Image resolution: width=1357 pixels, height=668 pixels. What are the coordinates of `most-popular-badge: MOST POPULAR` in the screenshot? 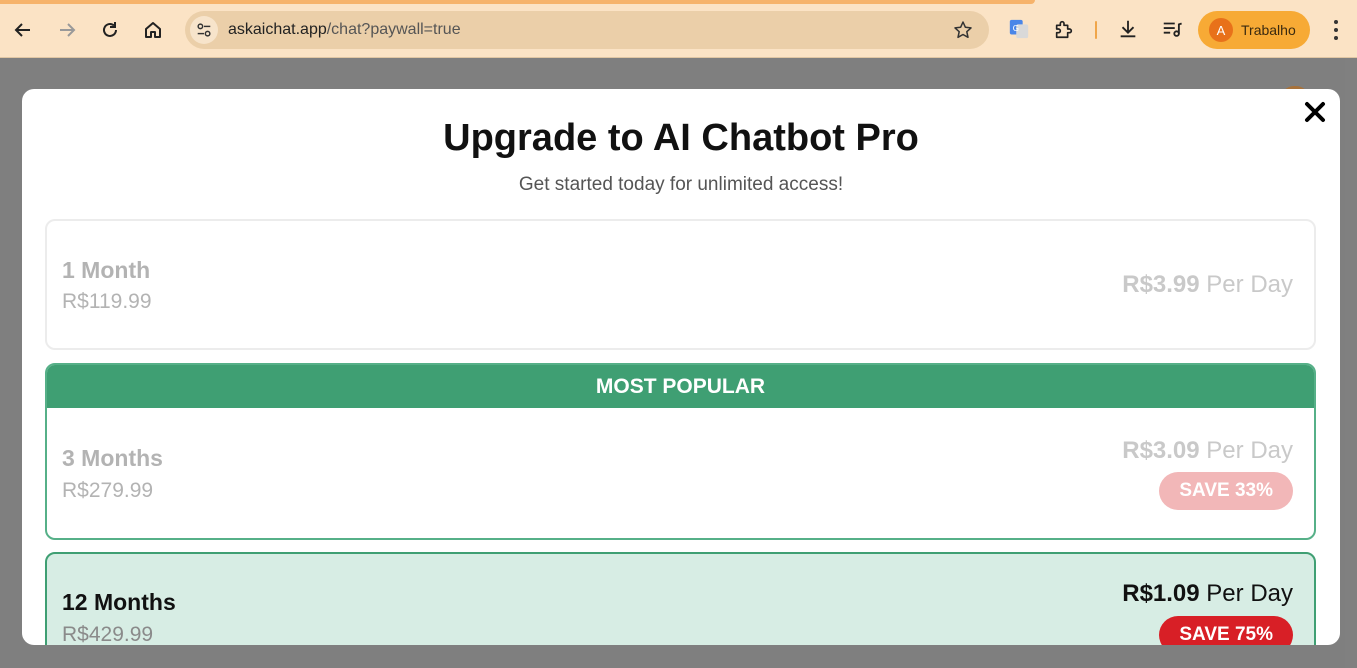 It's located at (680, 386).